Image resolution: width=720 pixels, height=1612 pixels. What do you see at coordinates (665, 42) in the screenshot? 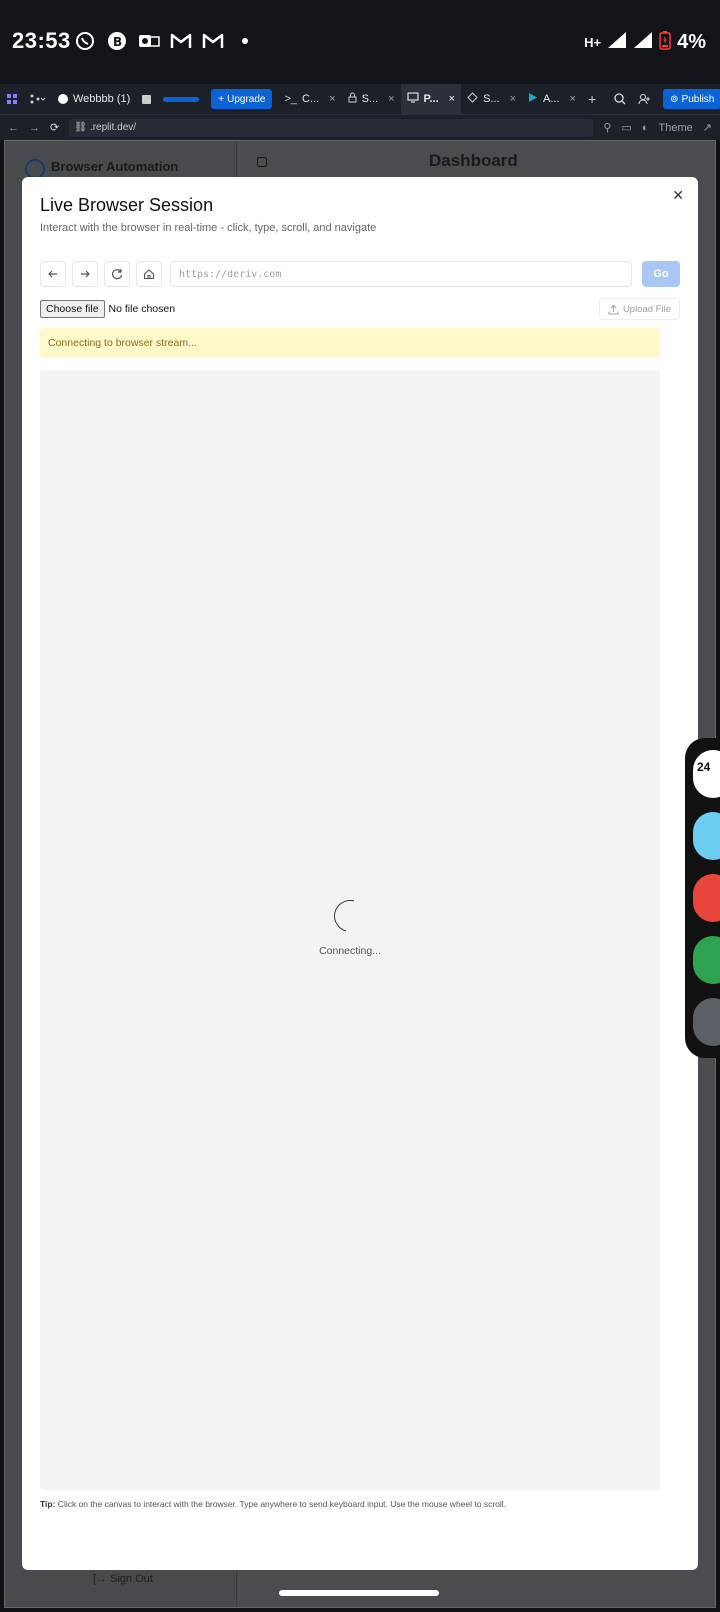
I see `battery-icon` at bounding box center [665, 42].